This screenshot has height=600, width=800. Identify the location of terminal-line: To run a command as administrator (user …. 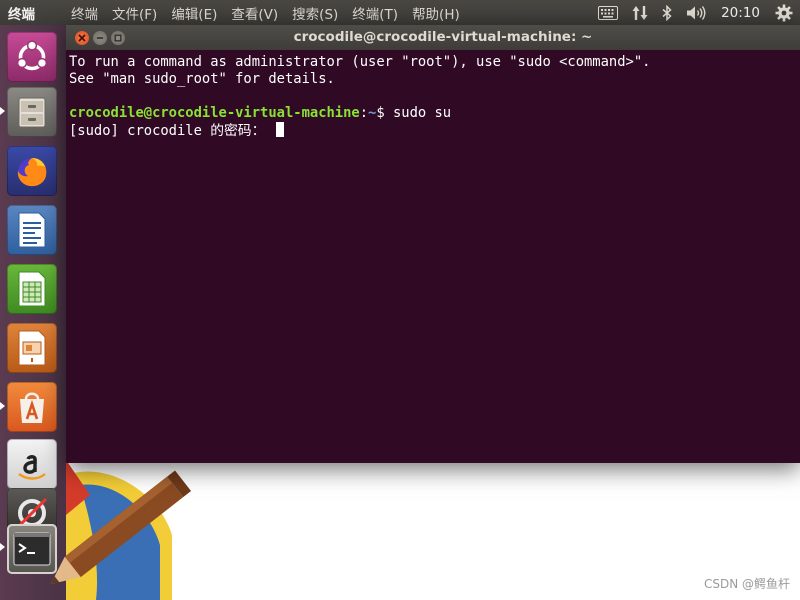
(360, 62).